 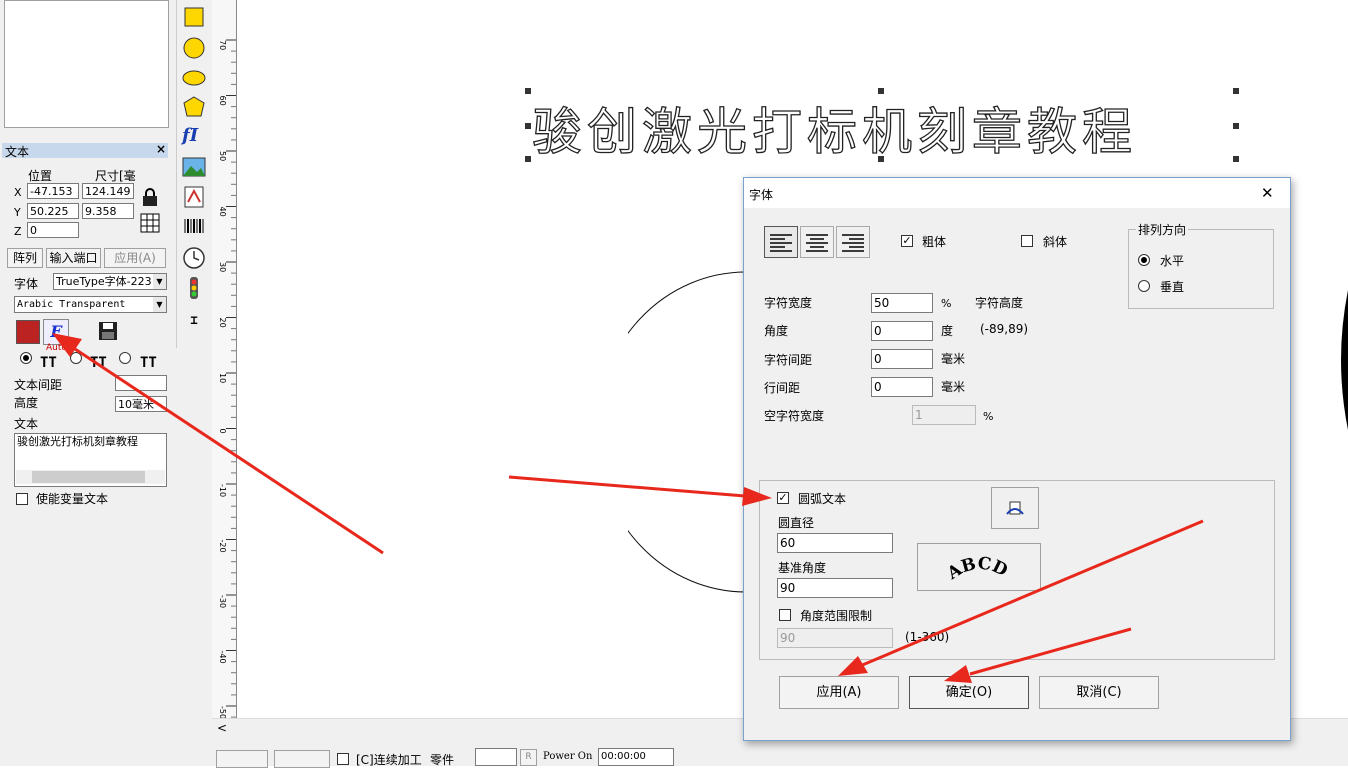 What do you see at coordinates (627, 486) in the screenshot?
I see `arrow-to-arc-checkbox` at bounding box center [627, 486].